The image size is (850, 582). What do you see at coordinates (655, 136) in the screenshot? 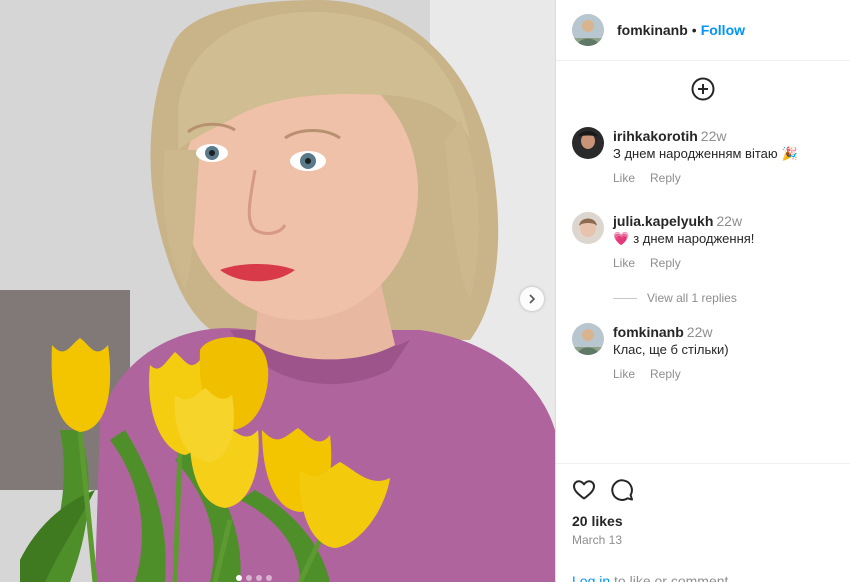
I see `comment-username: irihkakorotih` at bounding box center [655, 136].